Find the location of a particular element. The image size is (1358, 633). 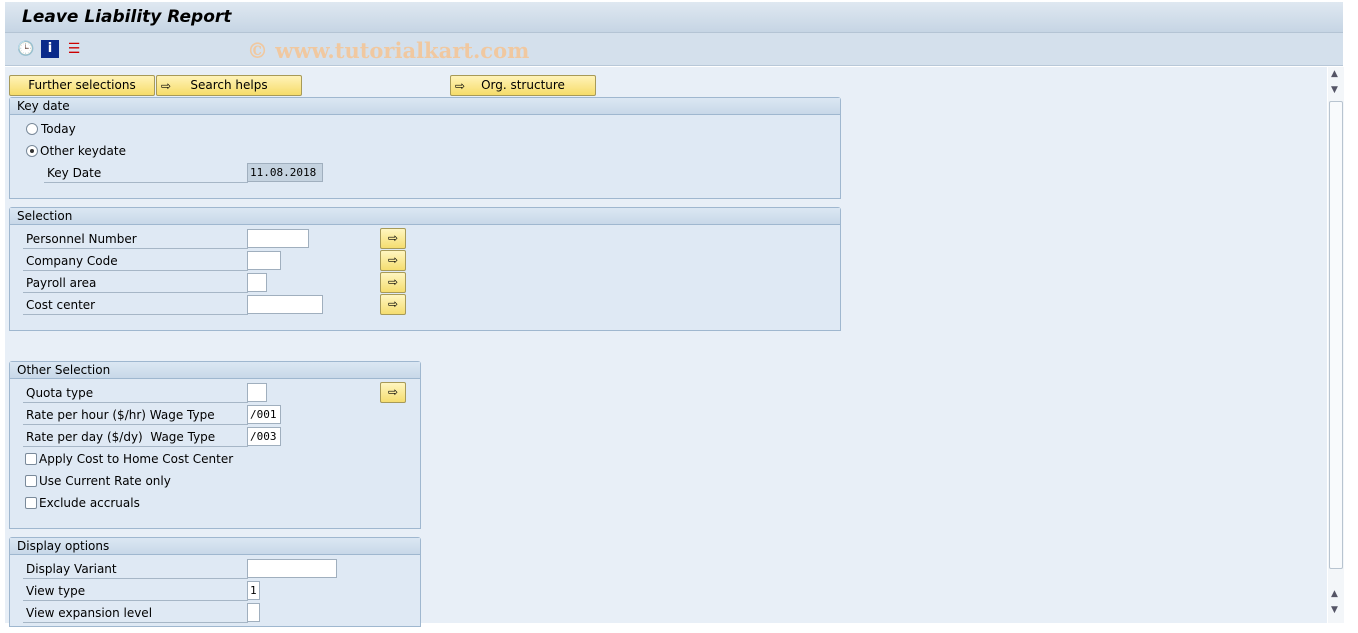

rate-per-day-input: /003 is located at coordinates (264, 436).